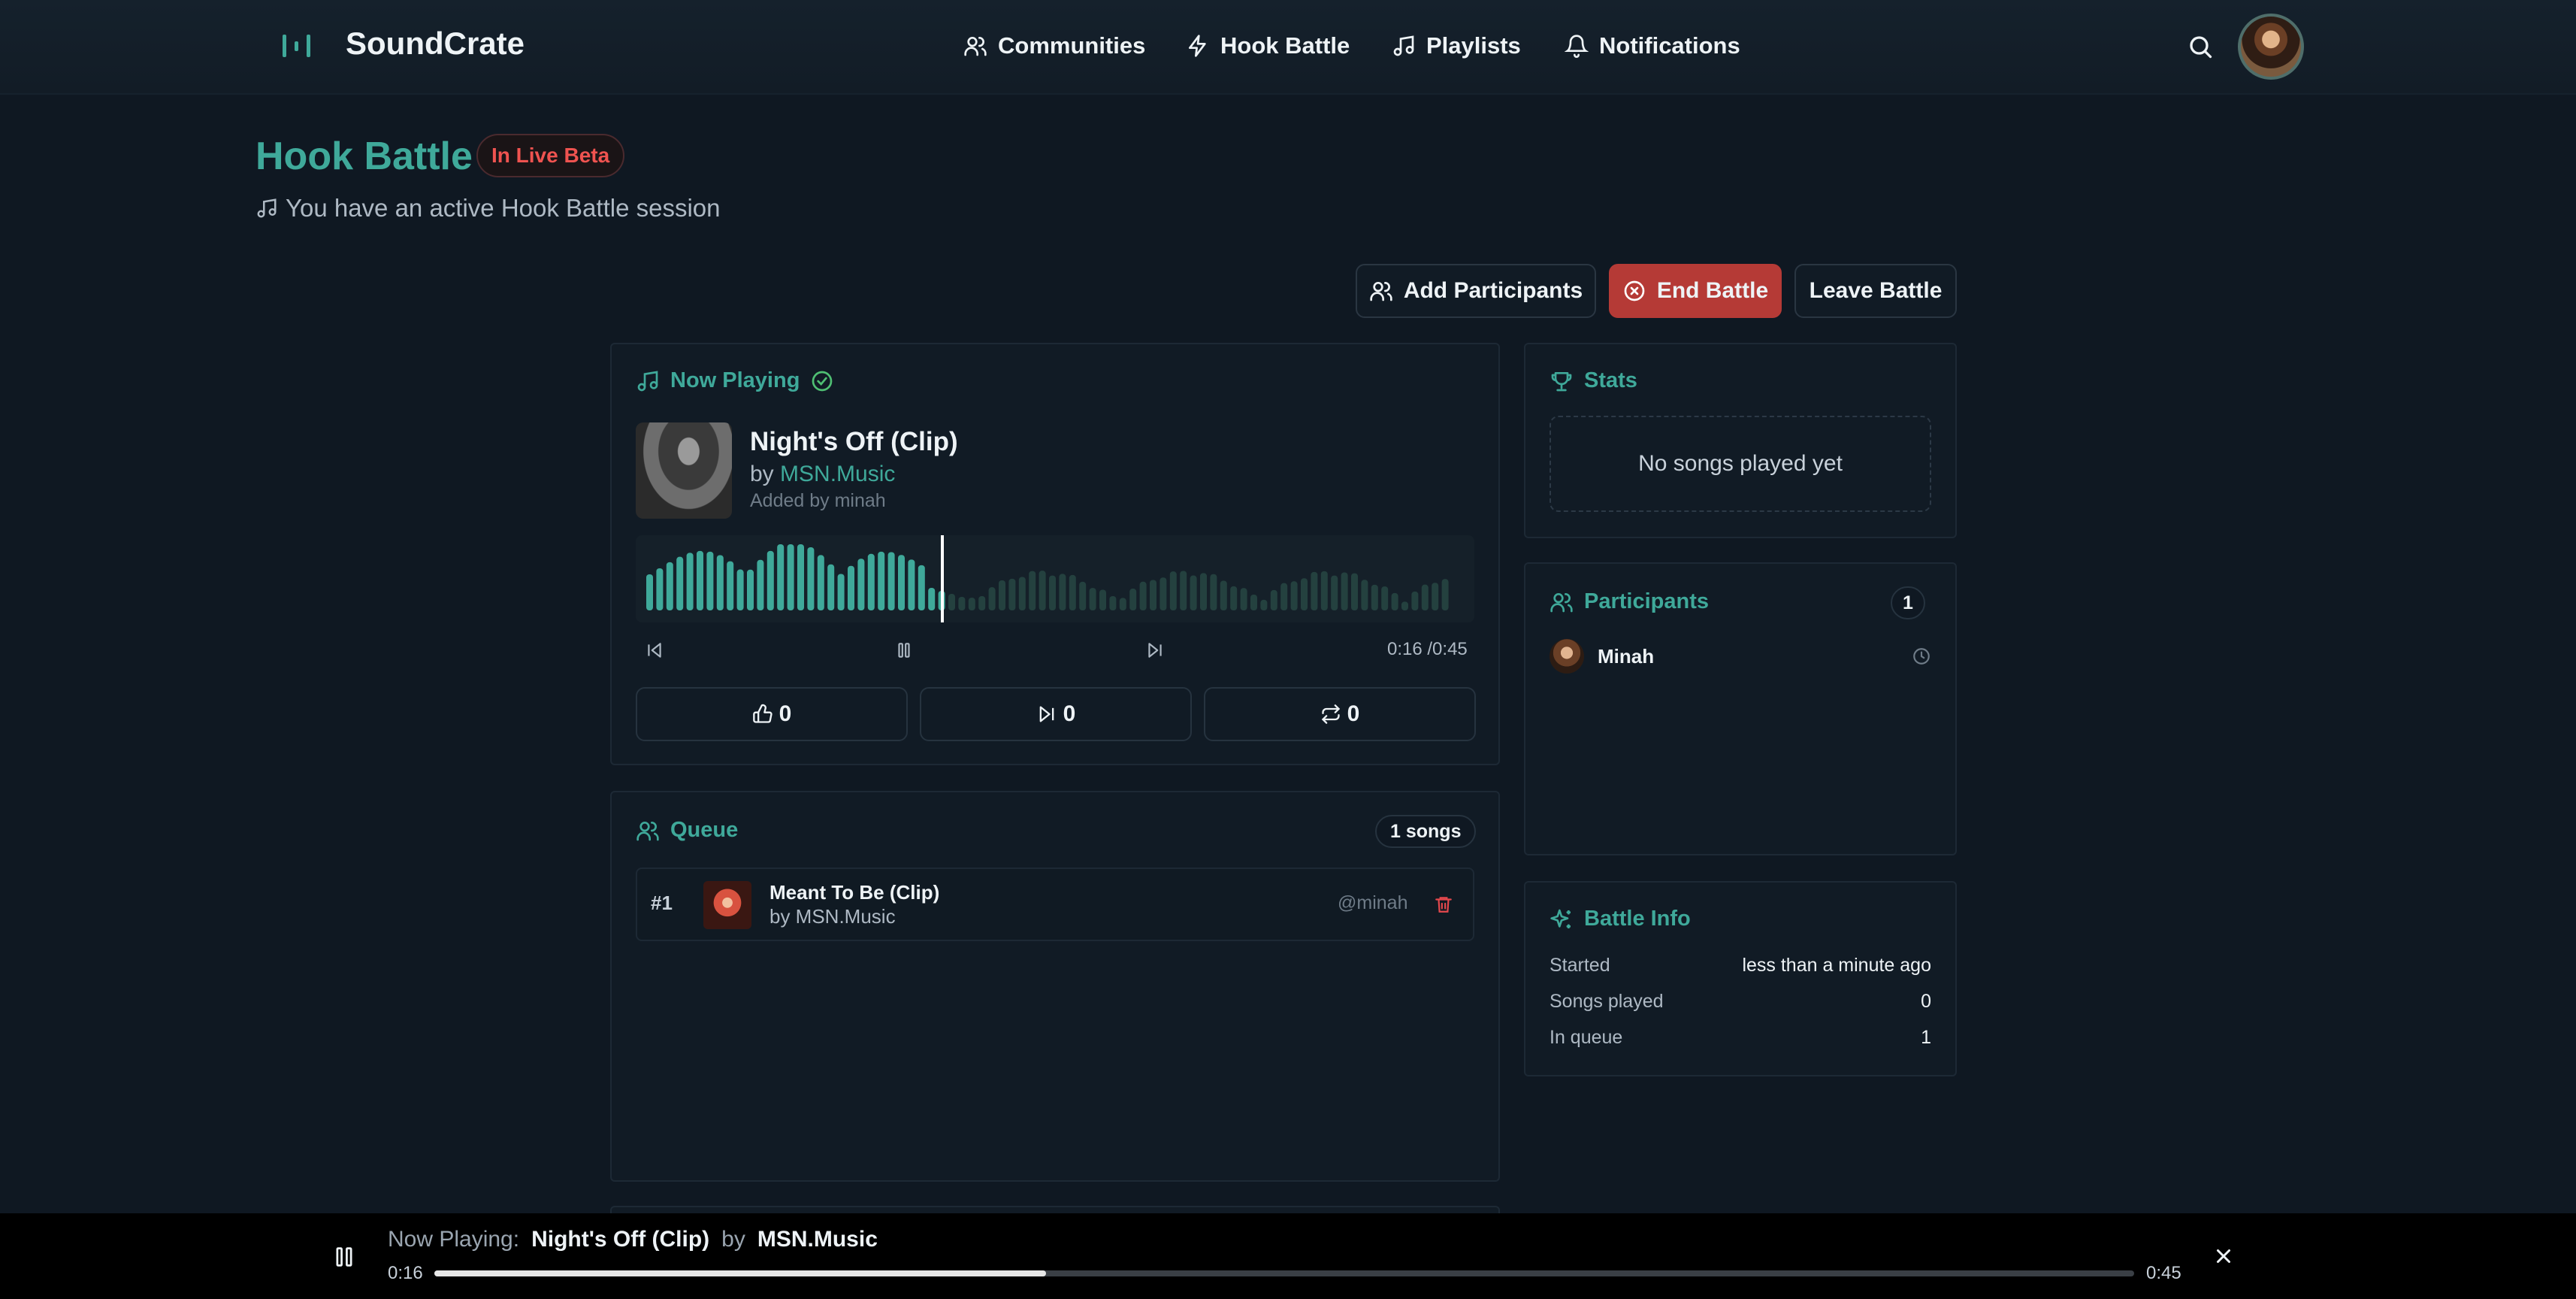  I want to click on leave-battle-button: Leave Battle, so click(1875, 291).